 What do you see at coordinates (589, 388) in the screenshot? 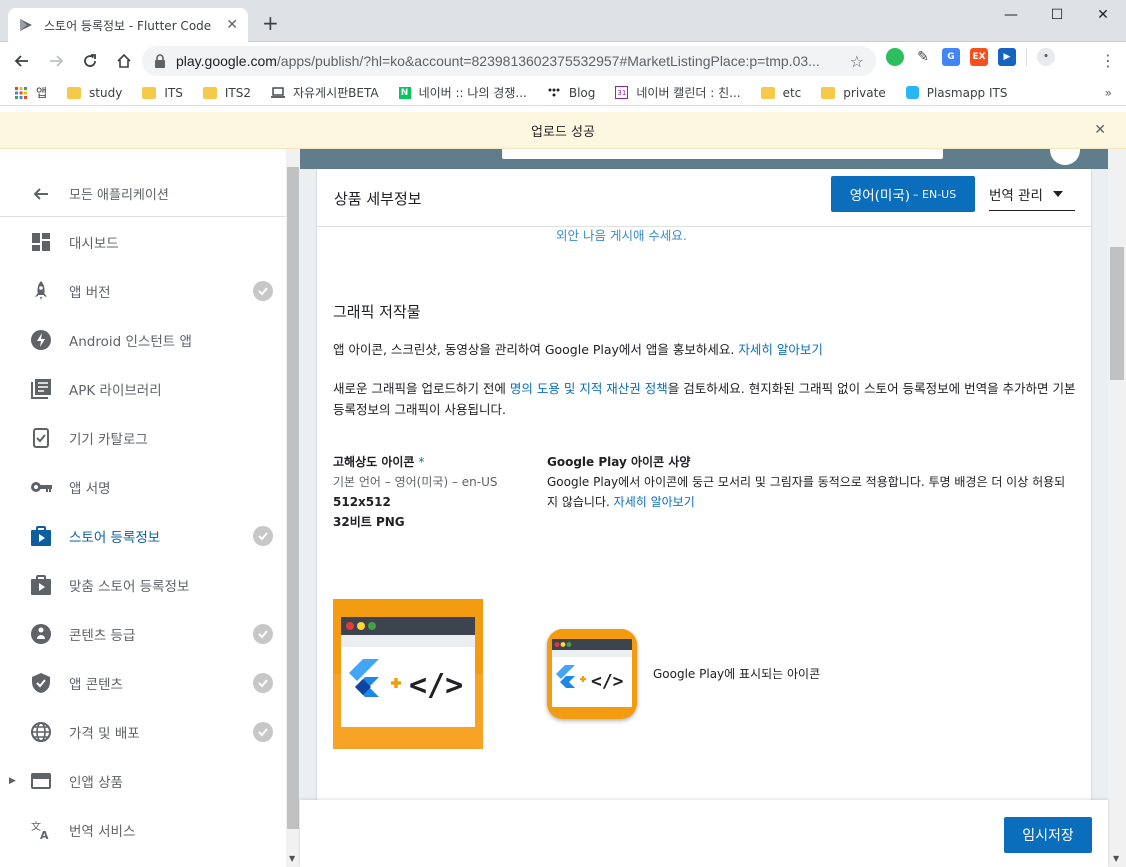
I see `ip-policy-link: 명의 도용 및 지적 재산권 정책` at bounding box center [589, 388].